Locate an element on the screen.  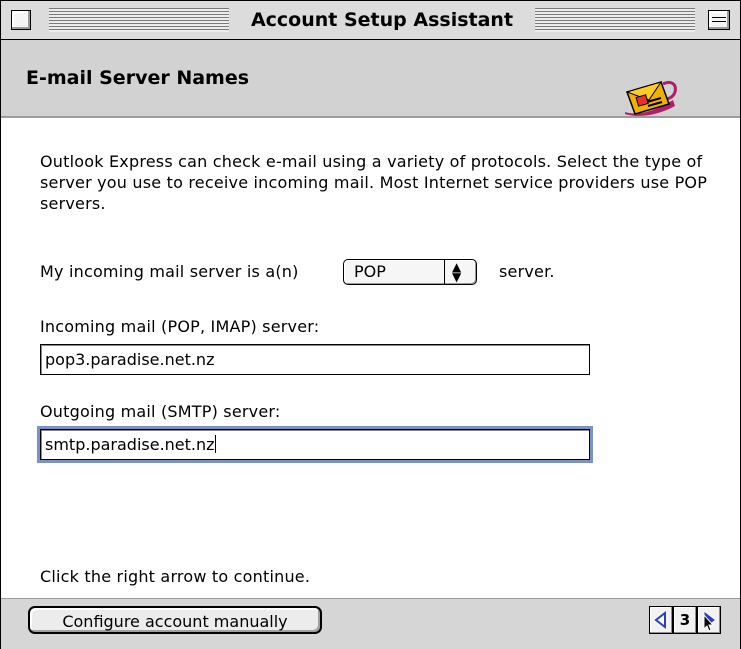
up-down-arrows-icon: ▲ ▼ is located at coordinates (457, 272).